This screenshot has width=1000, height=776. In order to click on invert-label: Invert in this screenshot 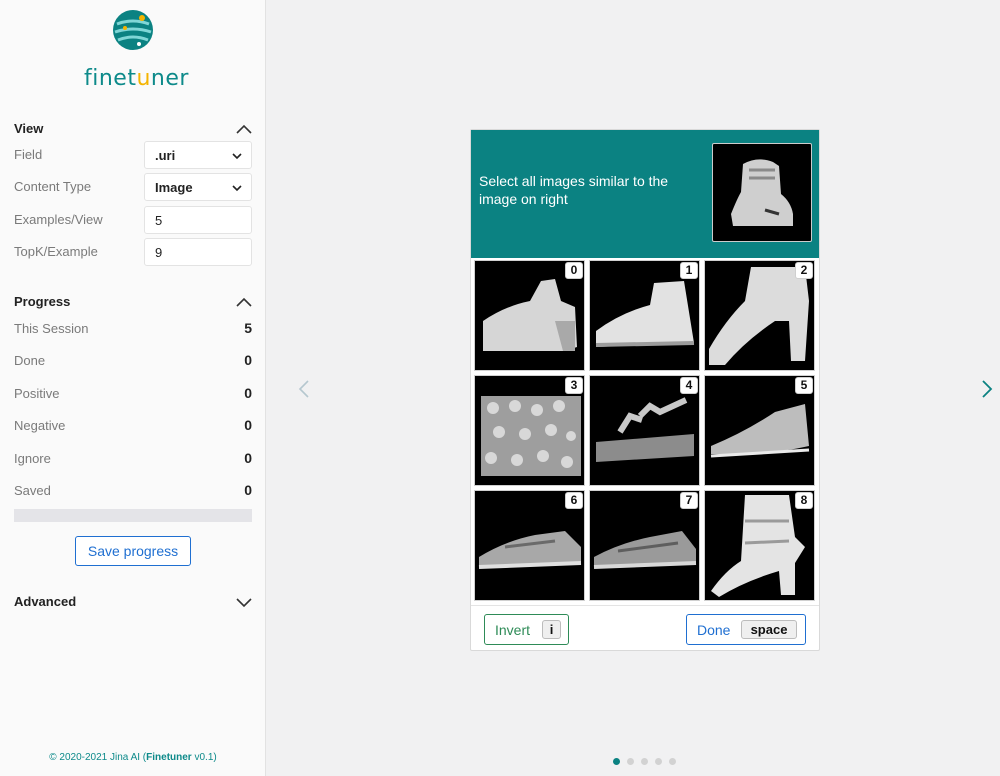, I will do `click(513, 630)`.